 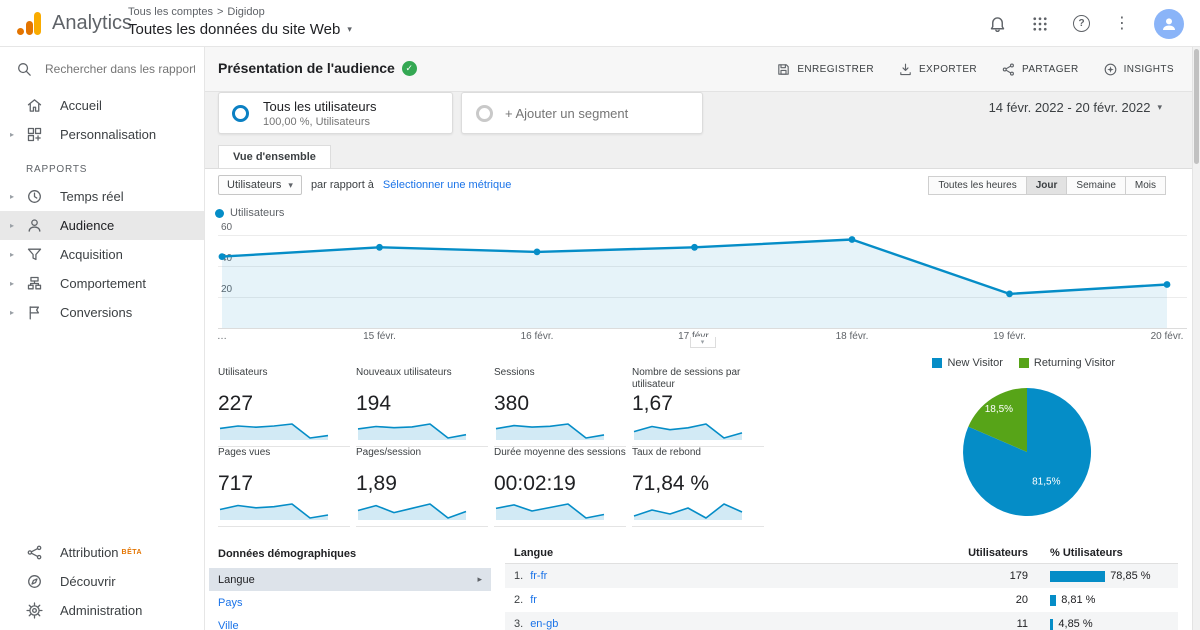 What do you see at coordinates (102, 196) in the screenshot?
I see `sidebar-item-temps-reel: ▸ Temps réel` at bounding box center [102, 196].